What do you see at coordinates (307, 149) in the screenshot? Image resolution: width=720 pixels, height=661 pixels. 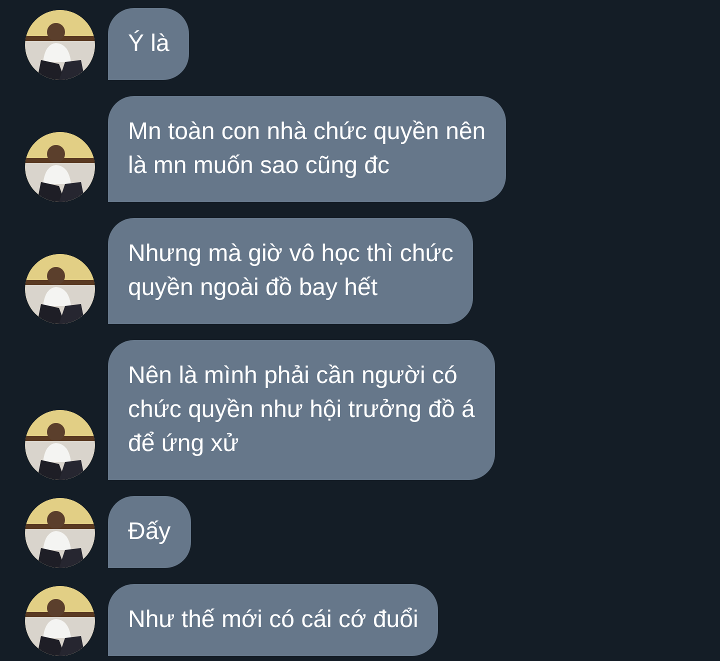 I see `message-bubble: Mn toàn con nhà chức quyền nên là mn muốn sao cũng đc` at bounding box center [307, 149].